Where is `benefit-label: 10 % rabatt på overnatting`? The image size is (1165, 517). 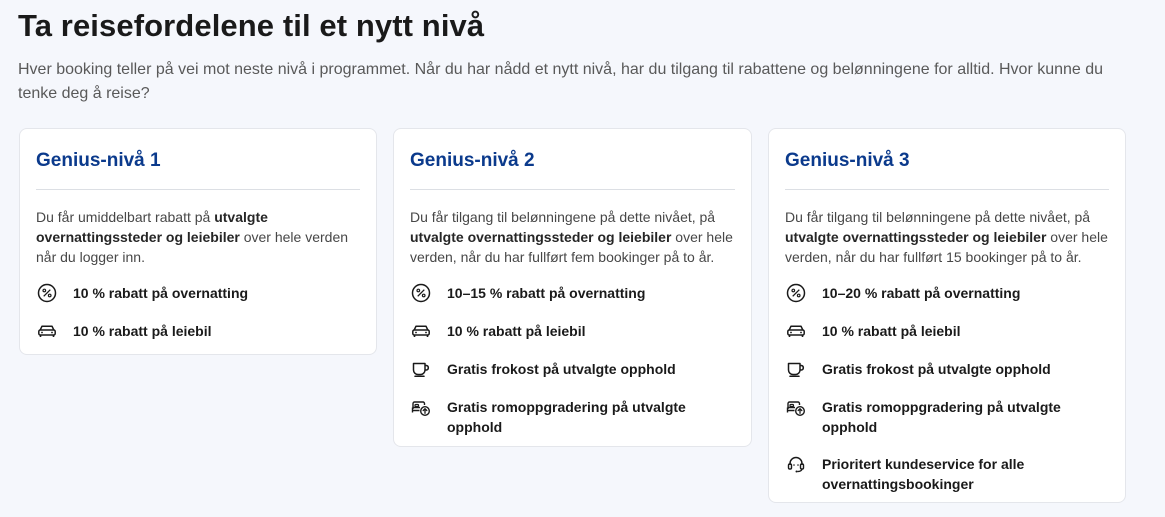 benefit-label: 10 % rabatt på overnatting is located at coordinates (161, 293).